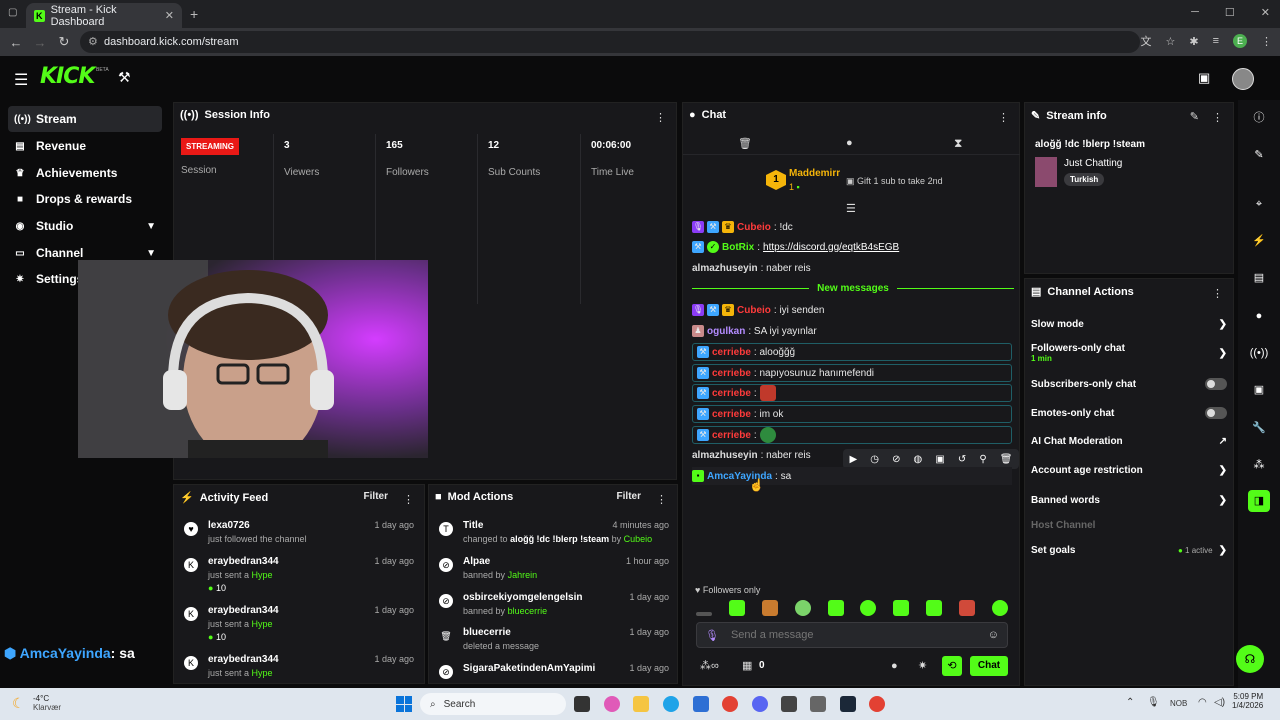 This screenshot has width=1280, height=720. What do you see at coordinates (1216, 384) in the screenshot?
I see `subscribers-only-toggle` at bounding box center [1216, 384].